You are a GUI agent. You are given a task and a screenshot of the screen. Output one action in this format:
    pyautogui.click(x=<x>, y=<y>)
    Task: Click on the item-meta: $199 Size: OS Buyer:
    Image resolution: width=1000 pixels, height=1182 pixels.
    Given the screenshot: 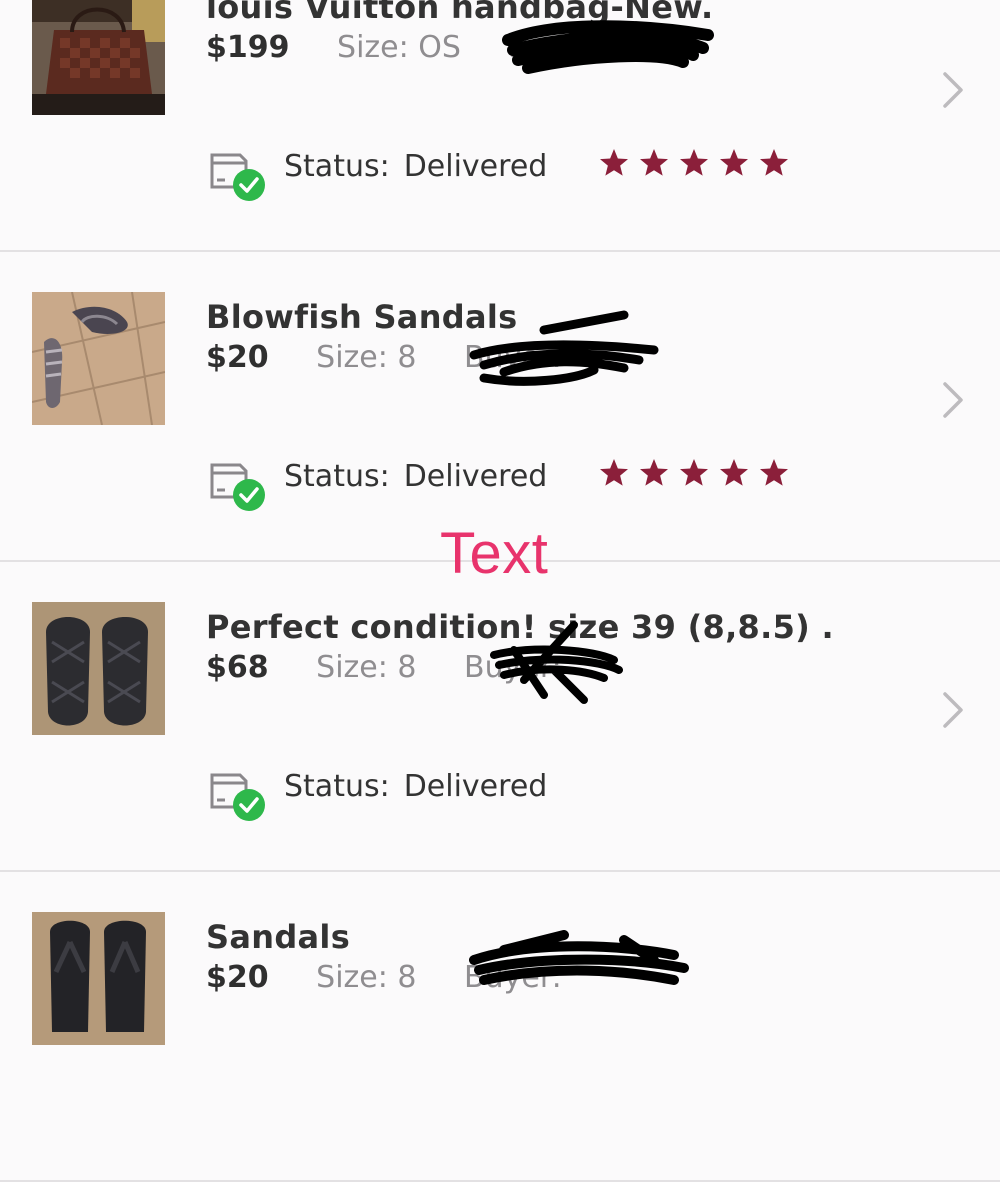 What is the action you would take?
    pyautogui.click(x=460, y=47)
    